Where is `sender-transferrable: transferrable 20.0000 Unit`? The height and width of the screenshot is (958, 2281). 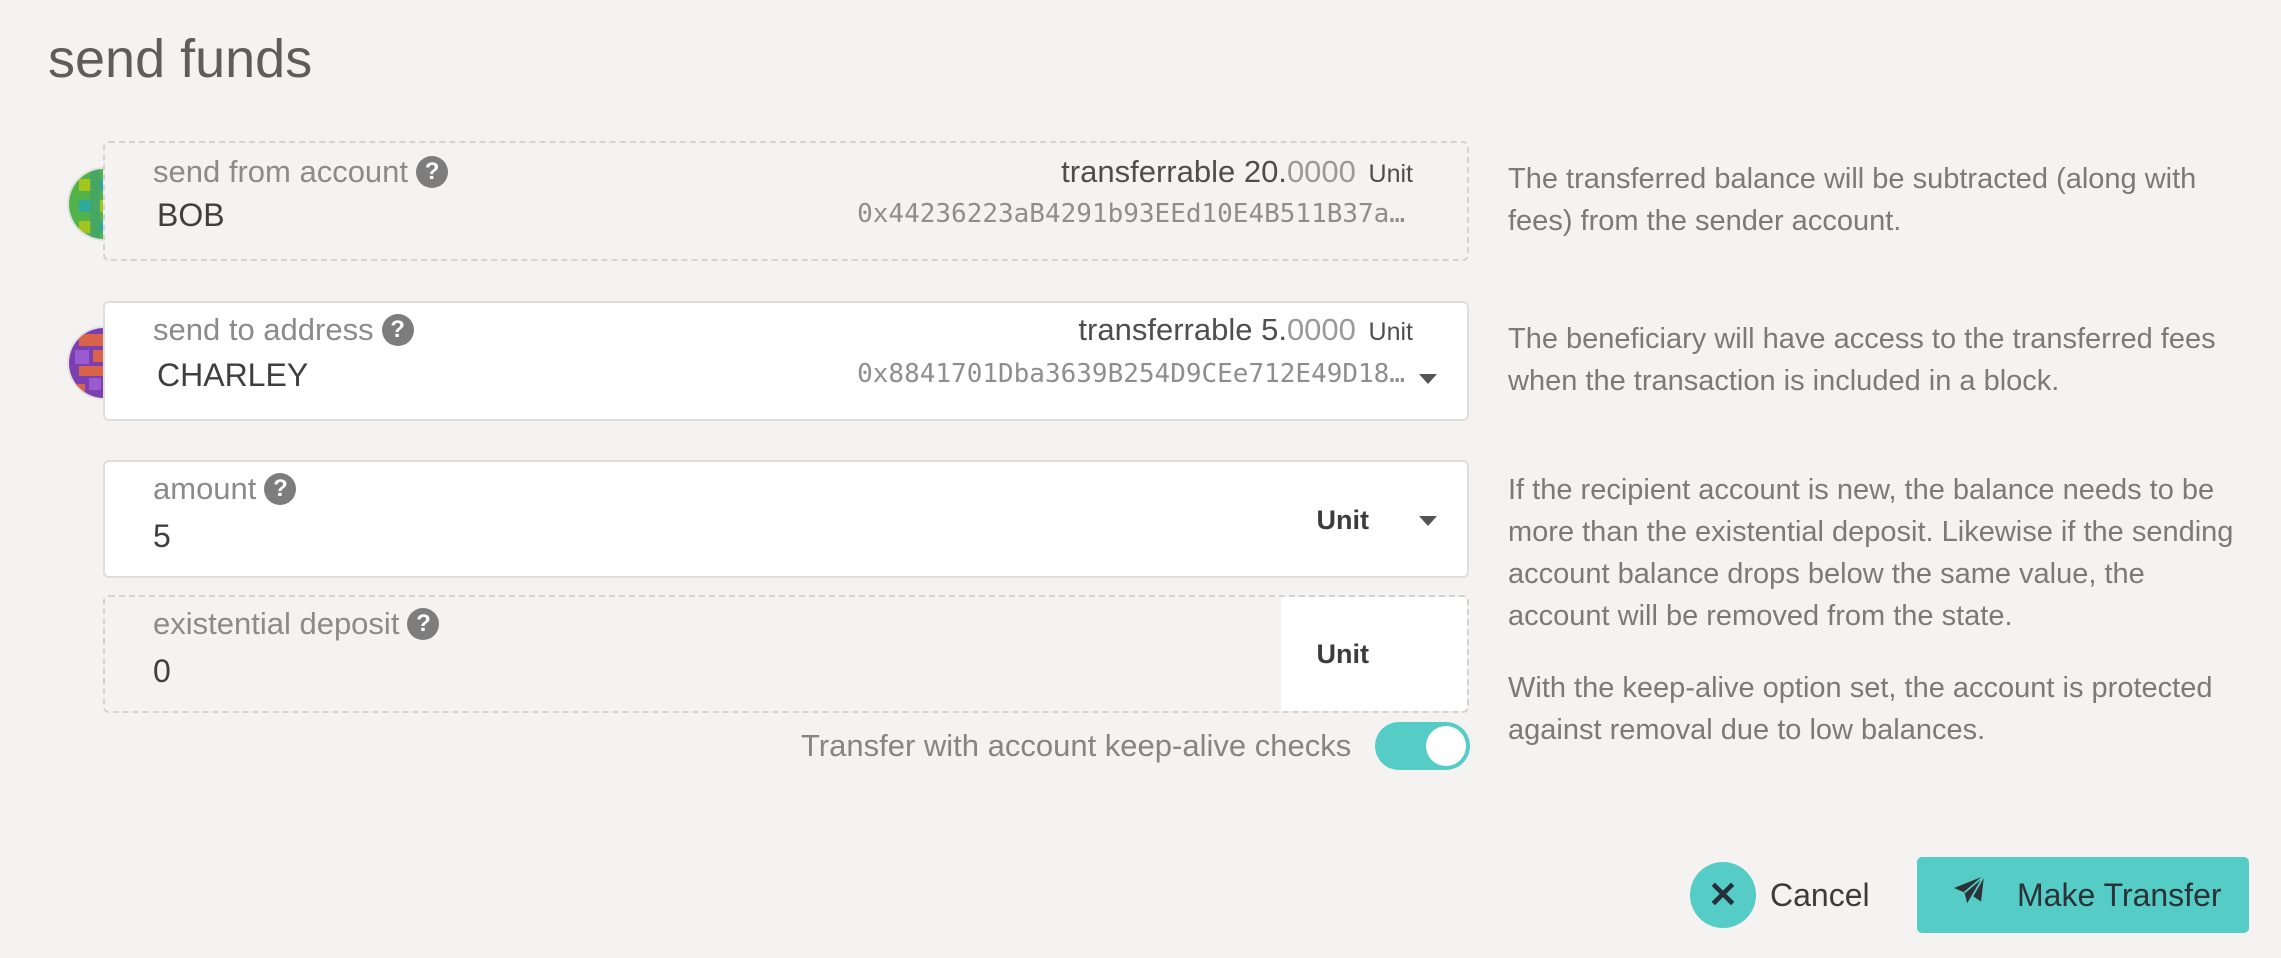
sender-transferrable: transferrable 20.0000 Unit is located at coordinates (1237, 172).